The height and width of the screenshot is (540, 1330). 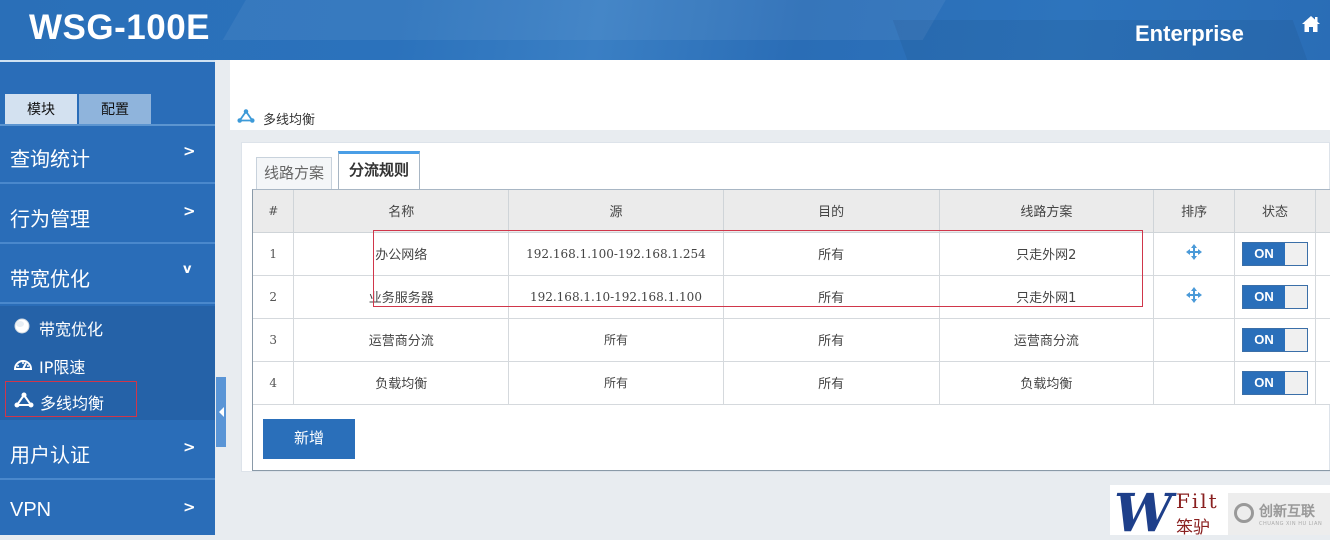 I want to click on cell-index: 2, so click(x=274, y=296).